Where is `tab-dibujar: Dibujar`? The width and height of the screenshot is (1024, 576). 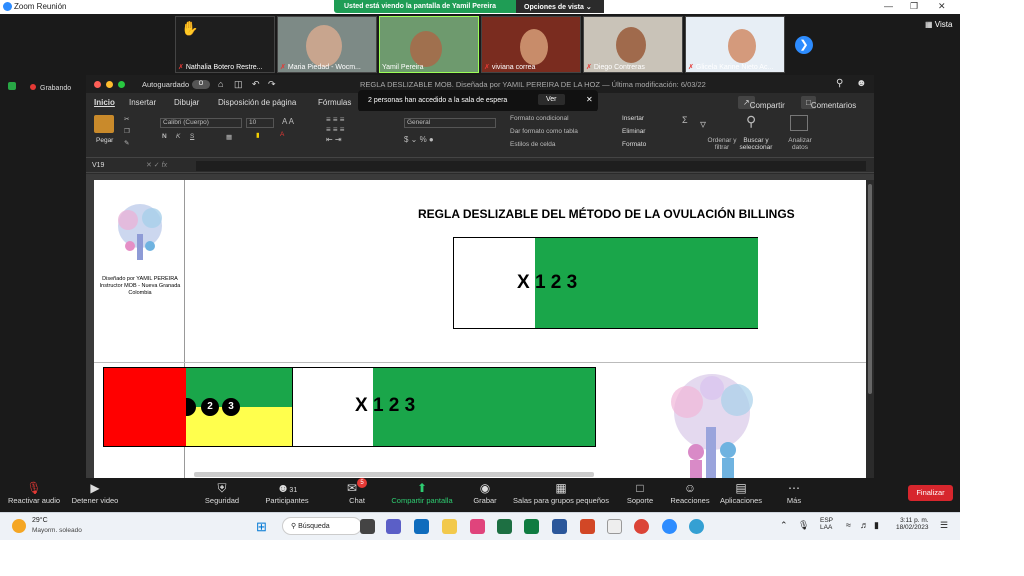
tab-dibujar: Dibujar is located at coordinates (186, 102).